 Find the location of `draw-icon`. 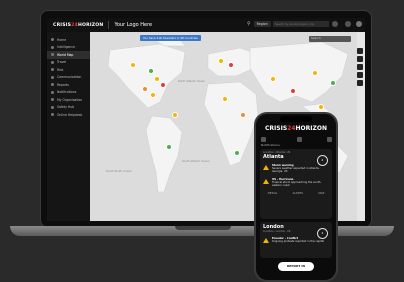

draw-icon is located at coordinates (360, 83).